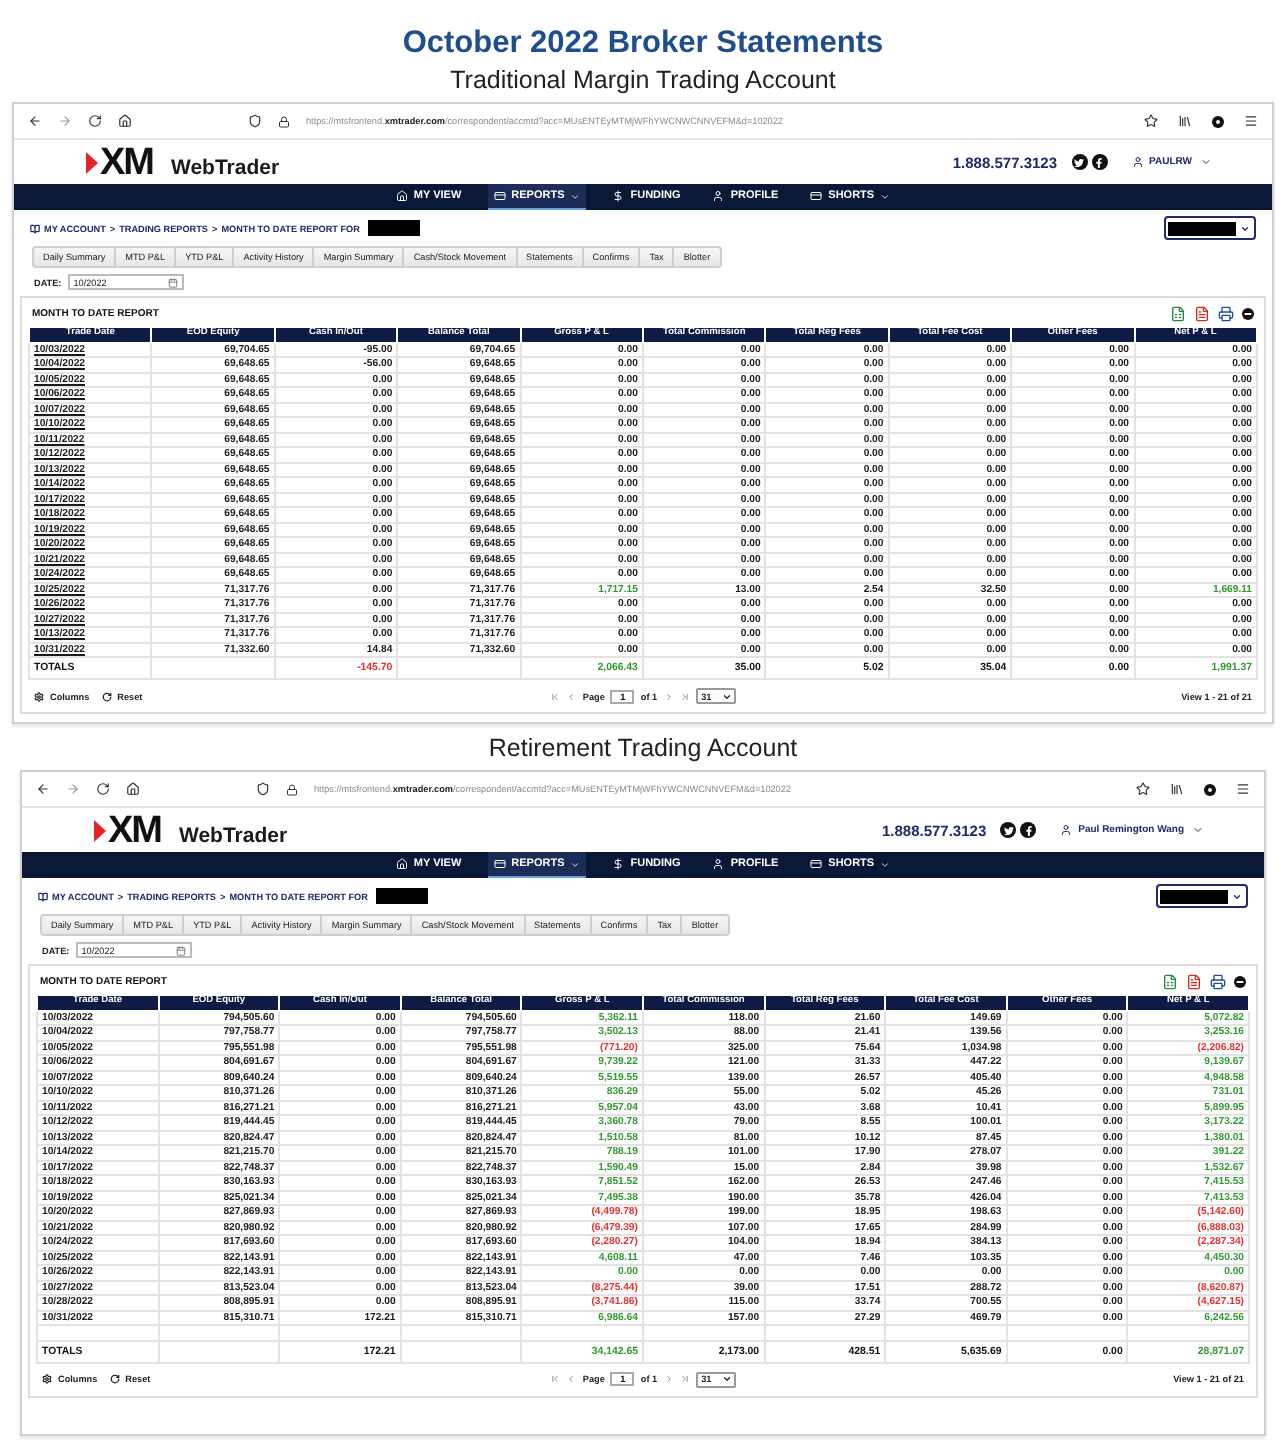 The width and height of the screenshot is (1286, 1440). Describe the element at coordinates (643, 749) in the screenshot. I see `account-caption: Retirement Trading Account` at that location.